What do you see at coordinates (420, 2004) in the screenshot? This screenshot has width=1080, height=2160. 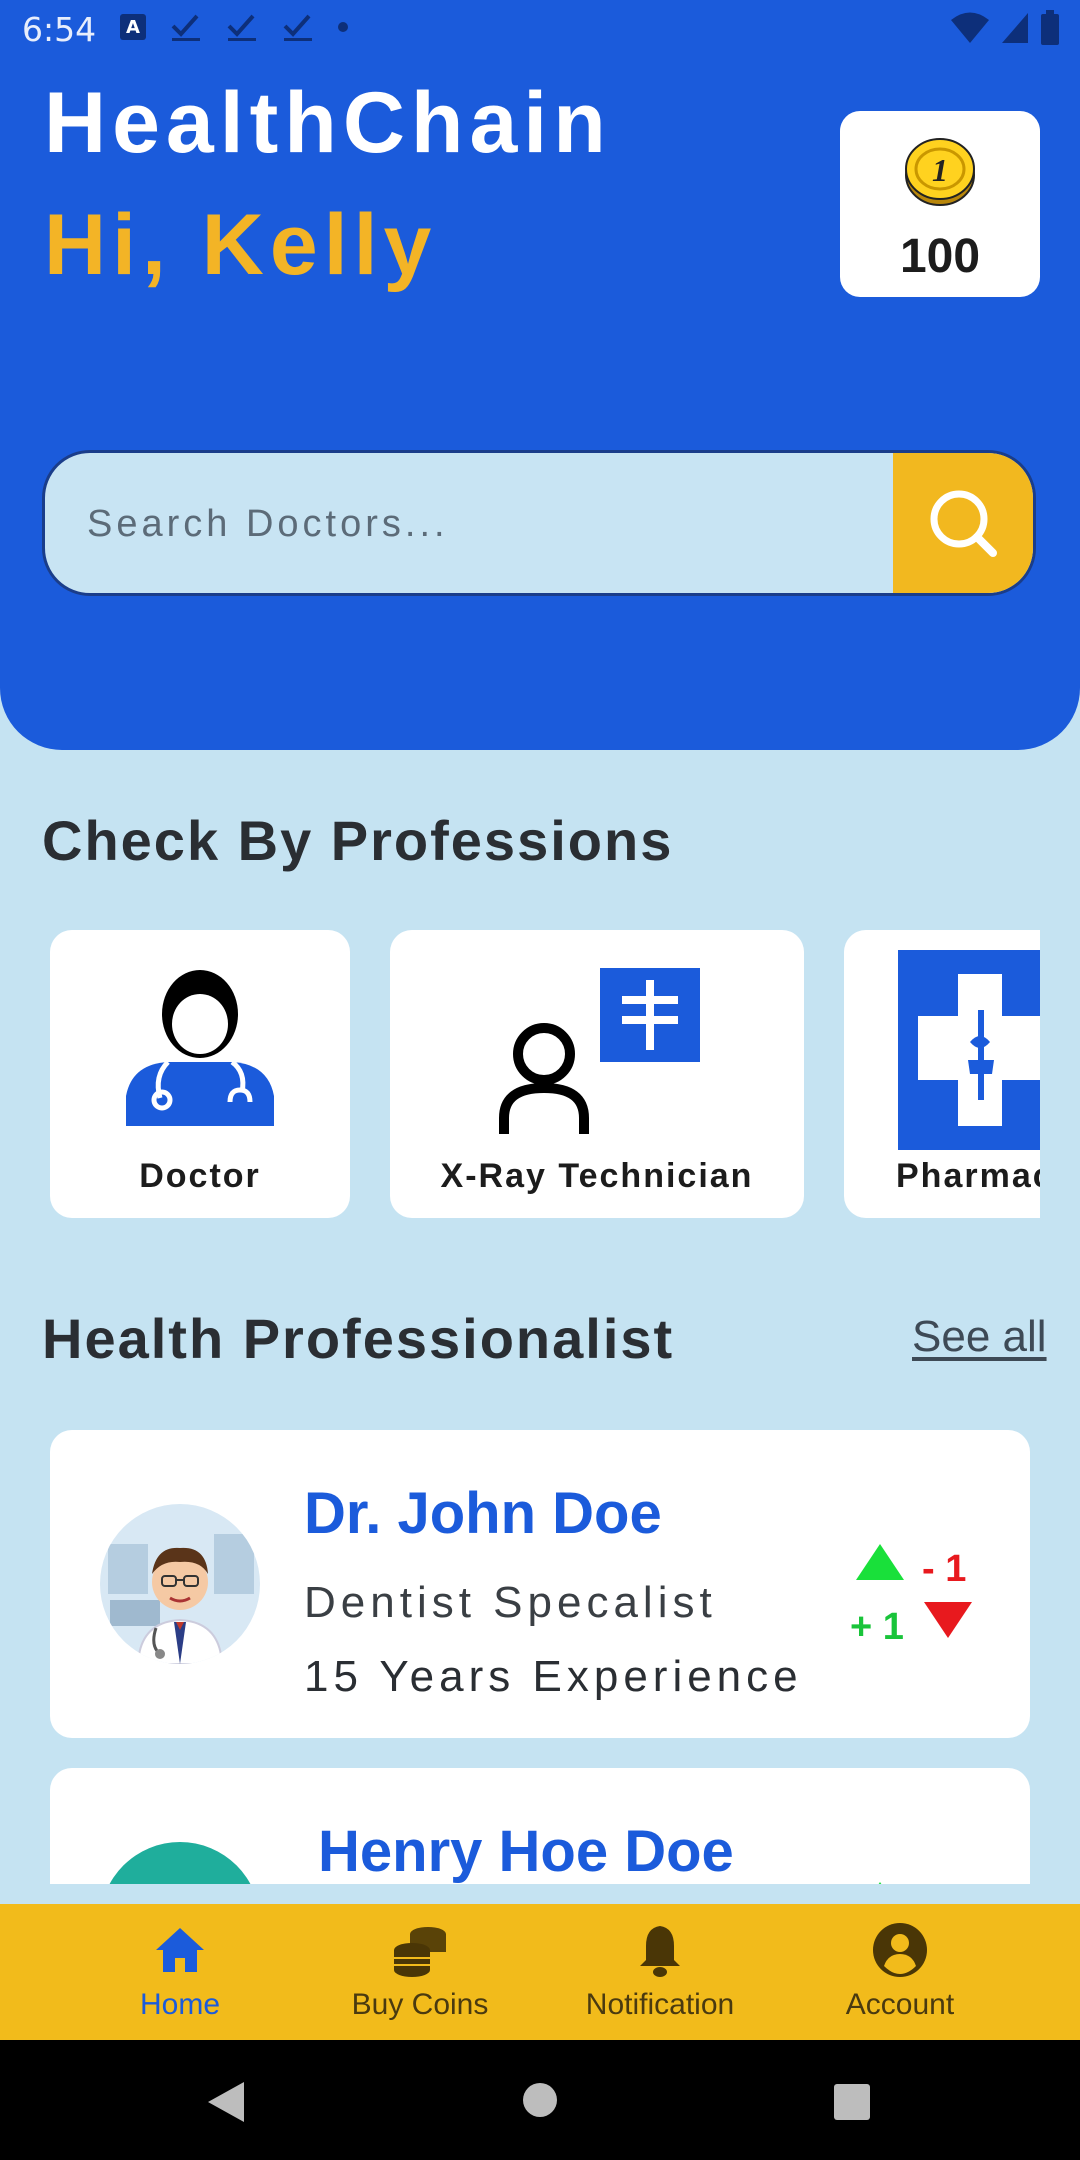 I see `nav-label: Buy Coins` at bounding box center [420, 2004].